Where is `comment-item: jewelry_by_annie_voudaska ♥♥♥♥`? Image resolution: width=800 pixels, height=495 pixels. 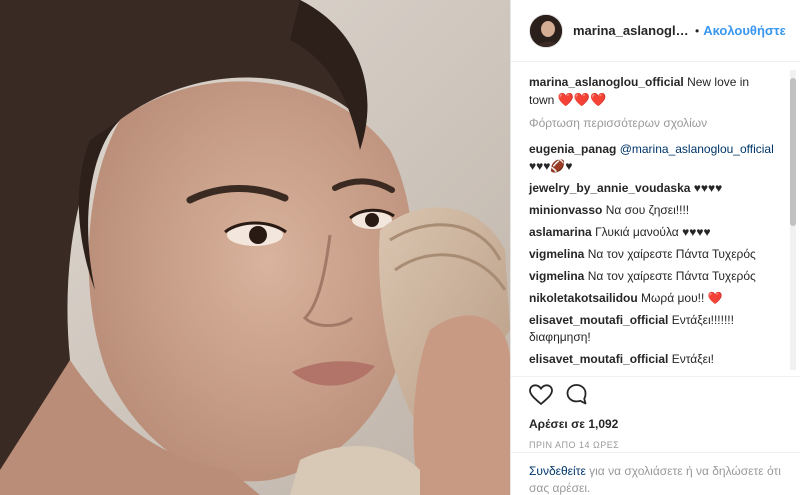 comment-item: jewelry_by_annie_voudaska ♥♥♥♥ is located at coordinates (653, 188).